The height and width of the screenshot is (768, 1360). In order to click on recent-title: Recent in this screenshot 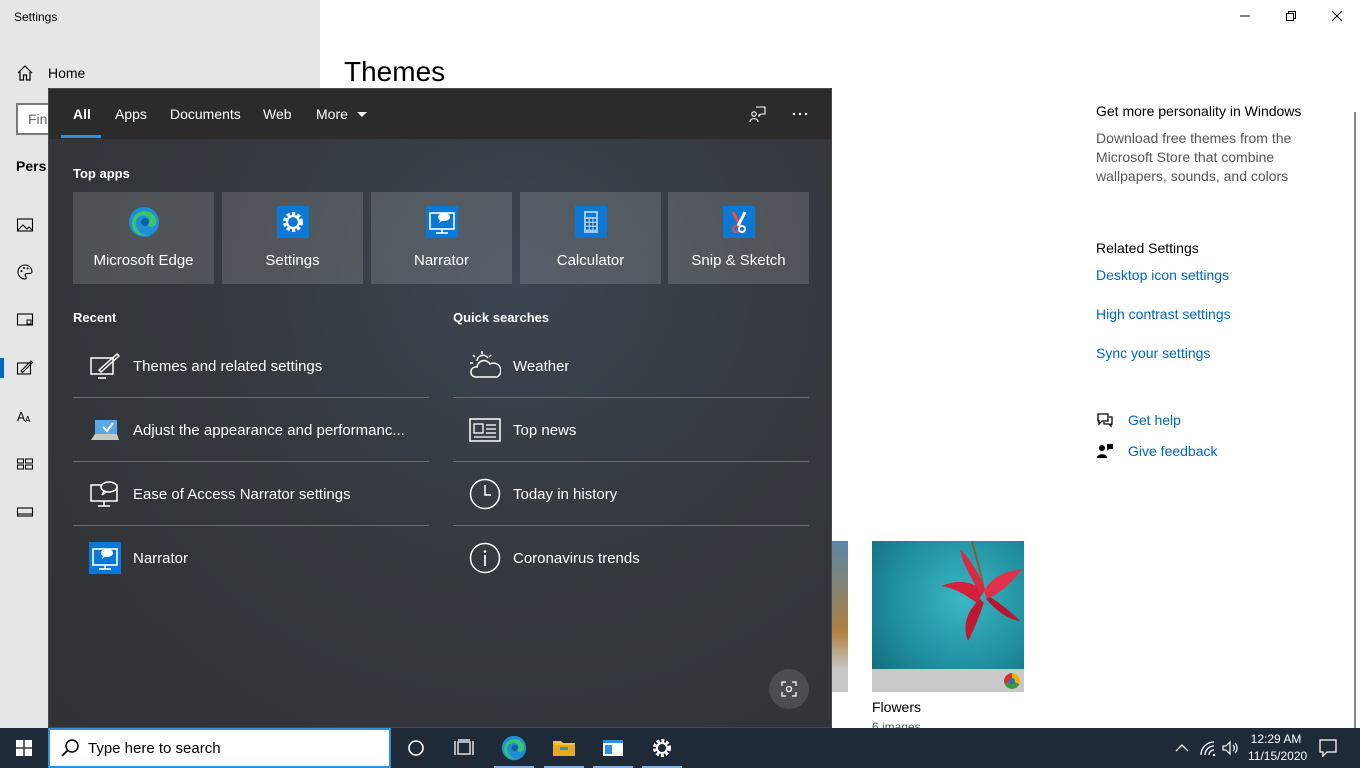, I will do `click(95, 317)`.